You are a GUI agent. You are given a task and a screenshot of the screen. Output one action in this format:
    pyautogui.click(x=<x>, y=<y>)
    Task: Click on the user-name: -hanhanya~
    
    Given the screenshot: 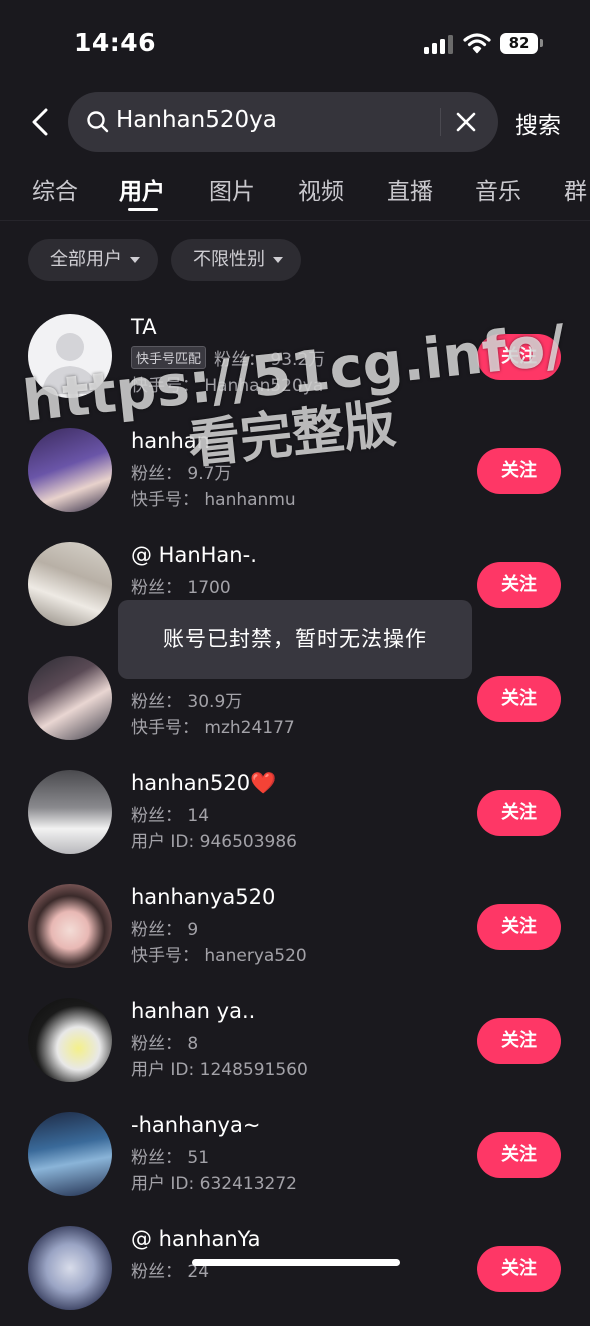 What is the action you would take?
    pyautogui.click(x=196, y=1125)
    